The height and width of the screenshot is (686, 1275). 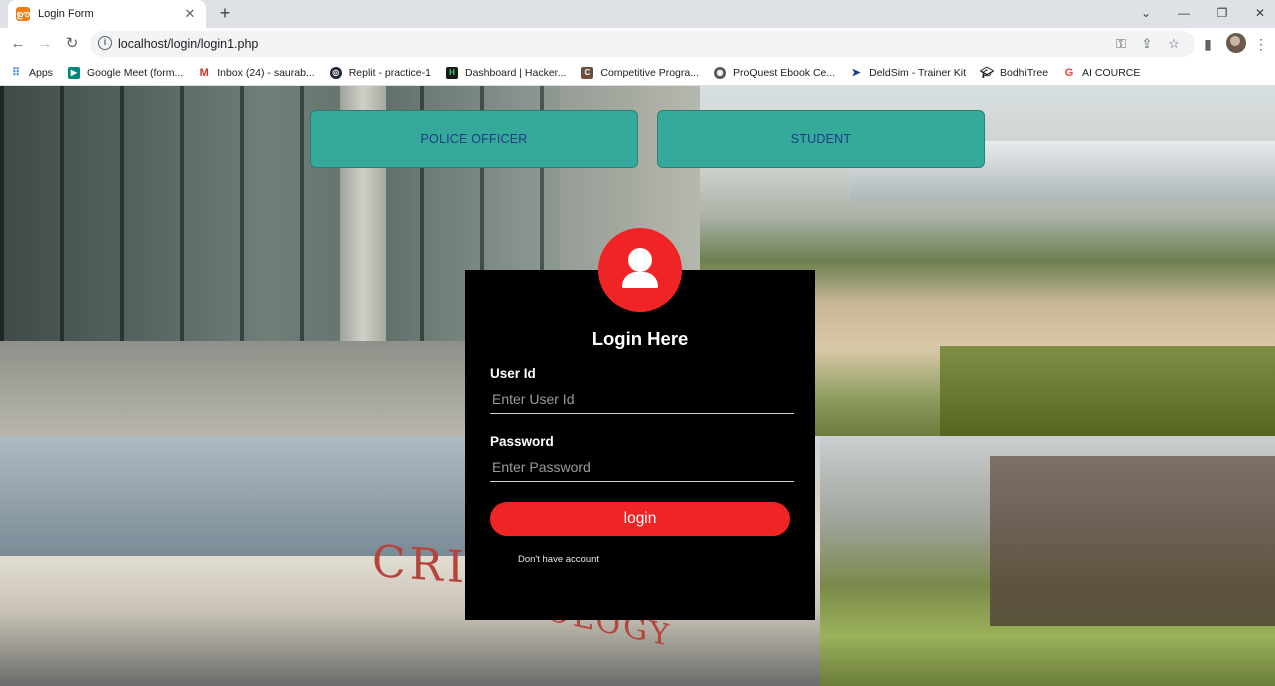 What do you see at coordinates (188, 44) in the screenshot?
I see `address-url: localhost/login/login1.php` at bounding box center [188, 44].